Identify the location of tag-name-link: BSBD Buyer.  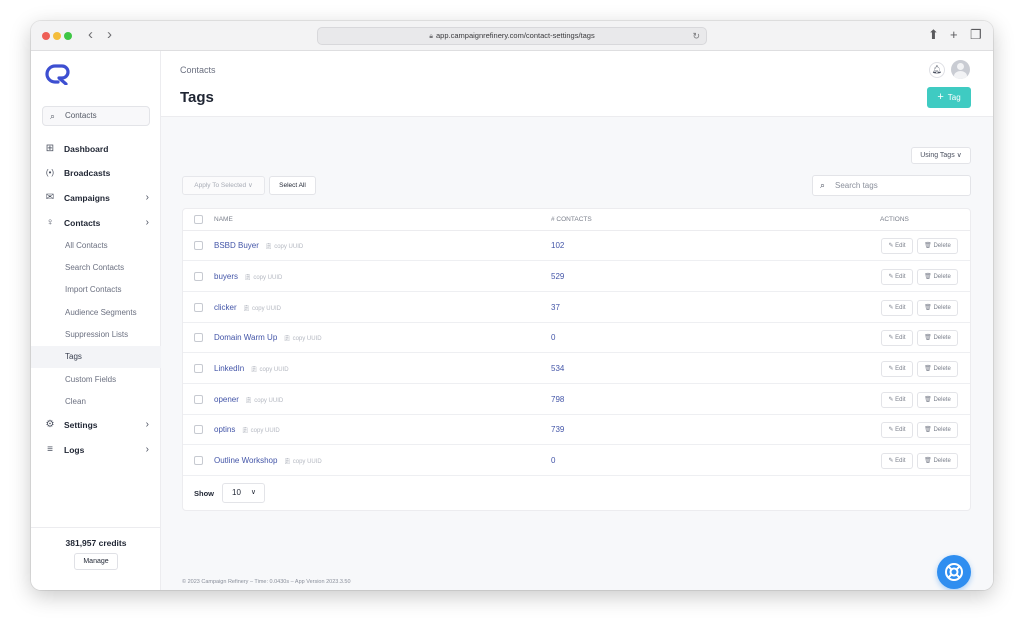
(236, 245).